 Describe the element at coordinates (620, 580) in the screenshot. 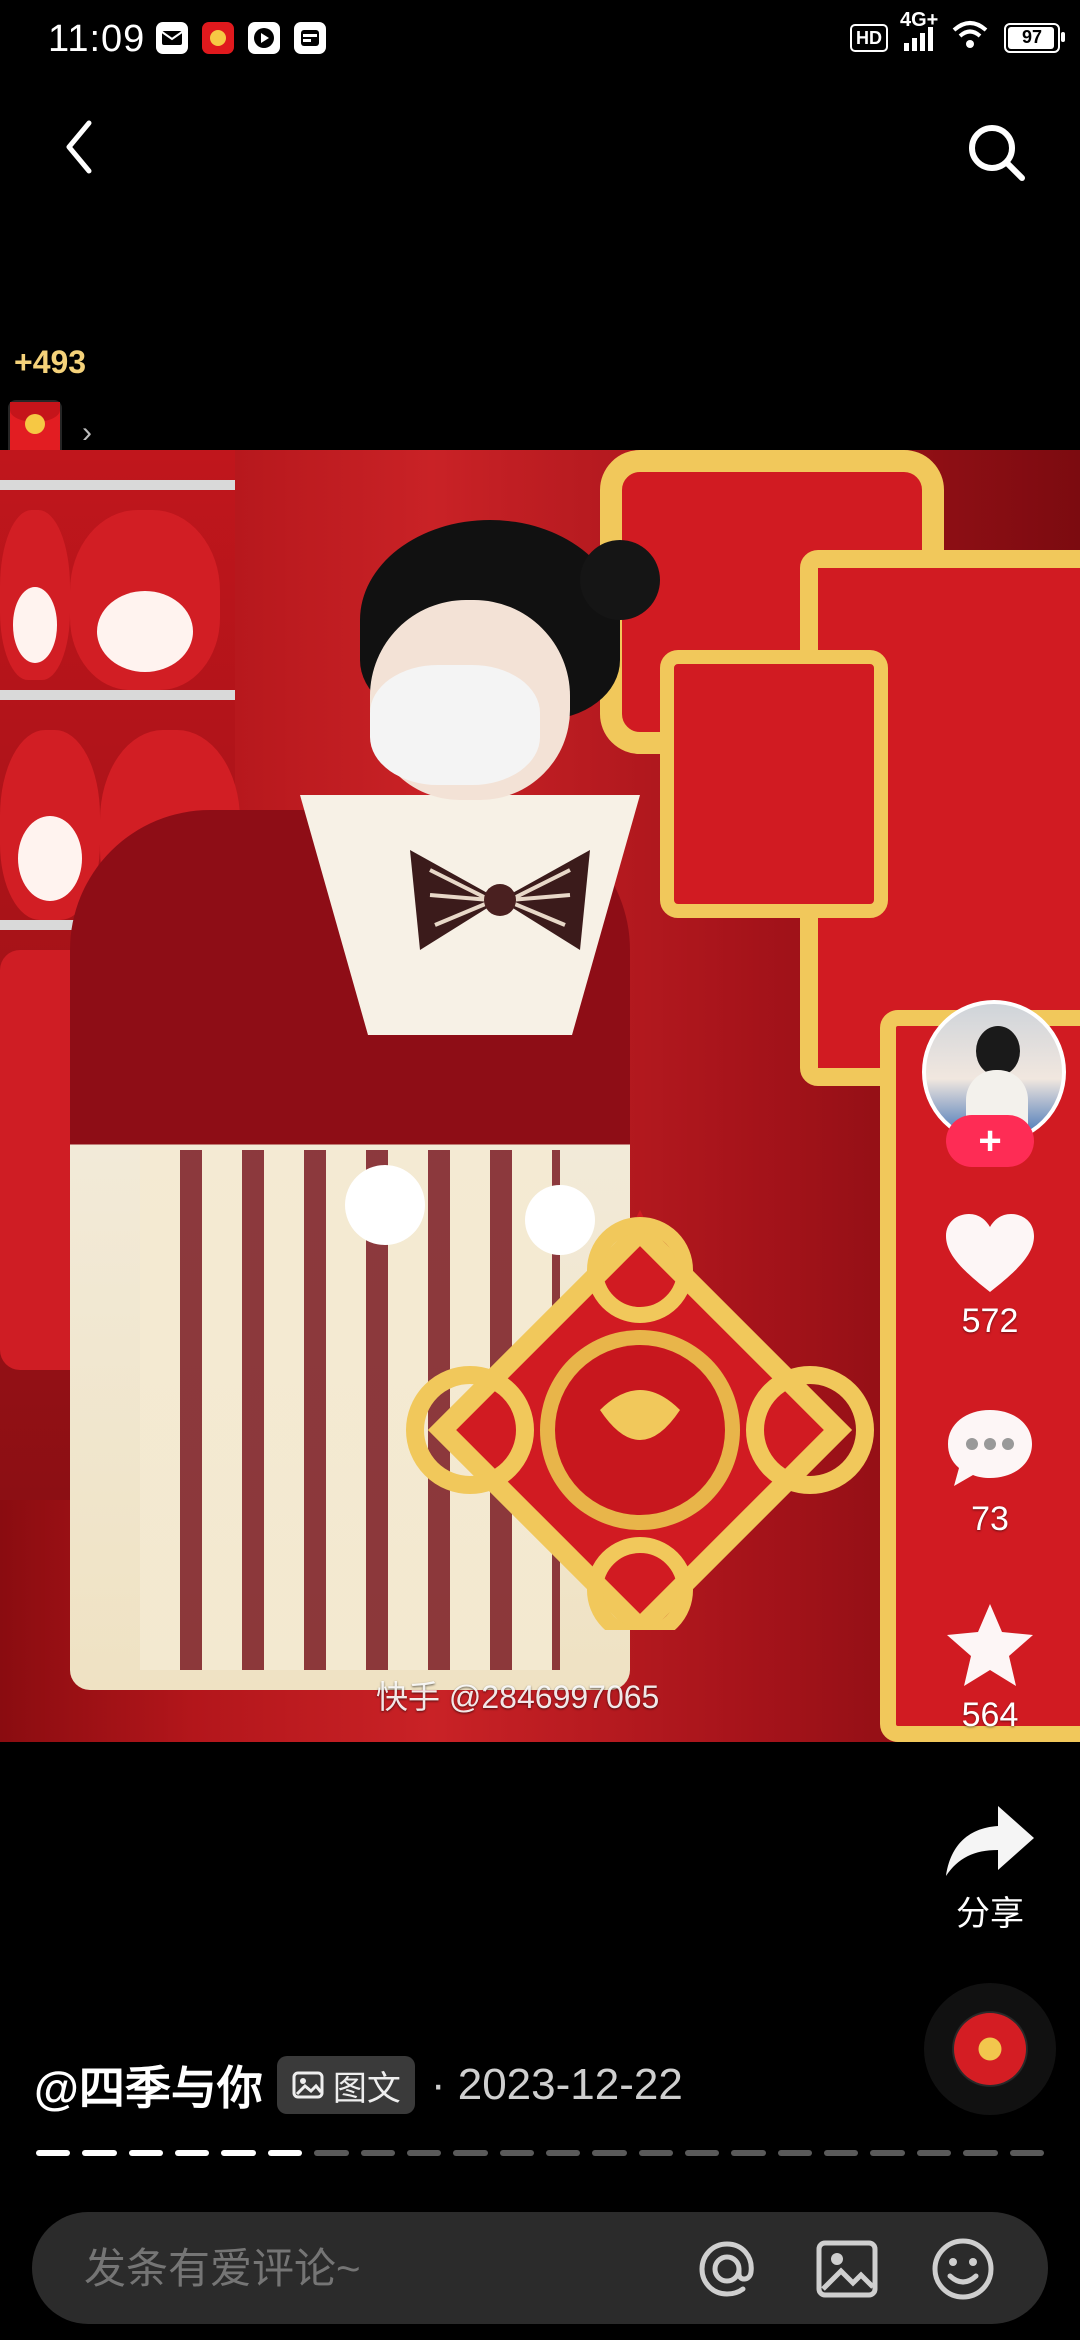

I see `hair-bun` at that location.